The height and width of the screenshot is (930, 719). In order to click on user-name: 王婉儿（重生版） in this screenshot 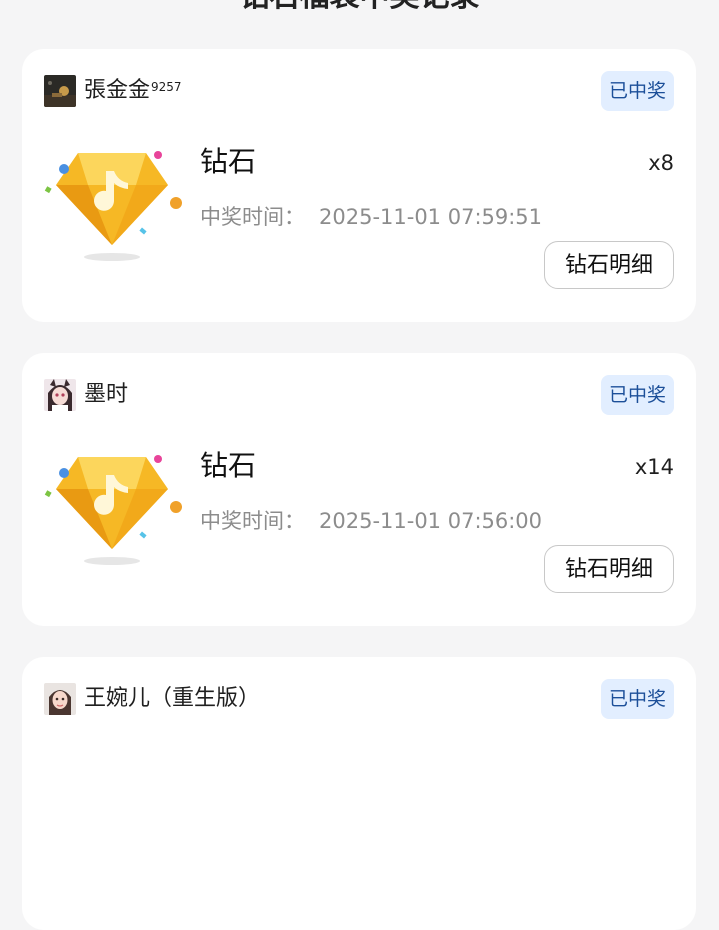, I will do `click(172, 699)`.